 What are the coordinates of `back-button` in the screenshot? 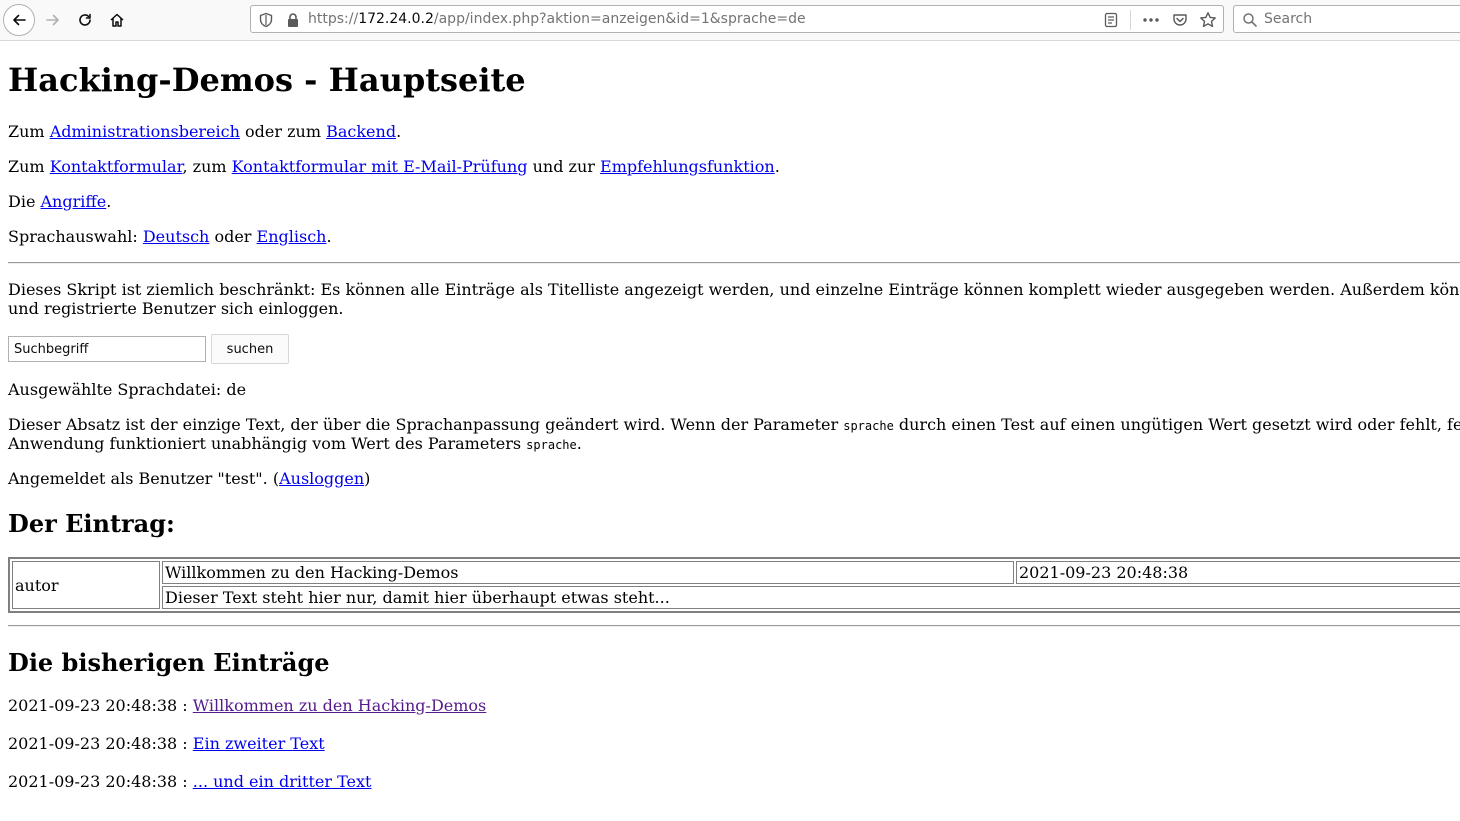 It's located at (19, 20).